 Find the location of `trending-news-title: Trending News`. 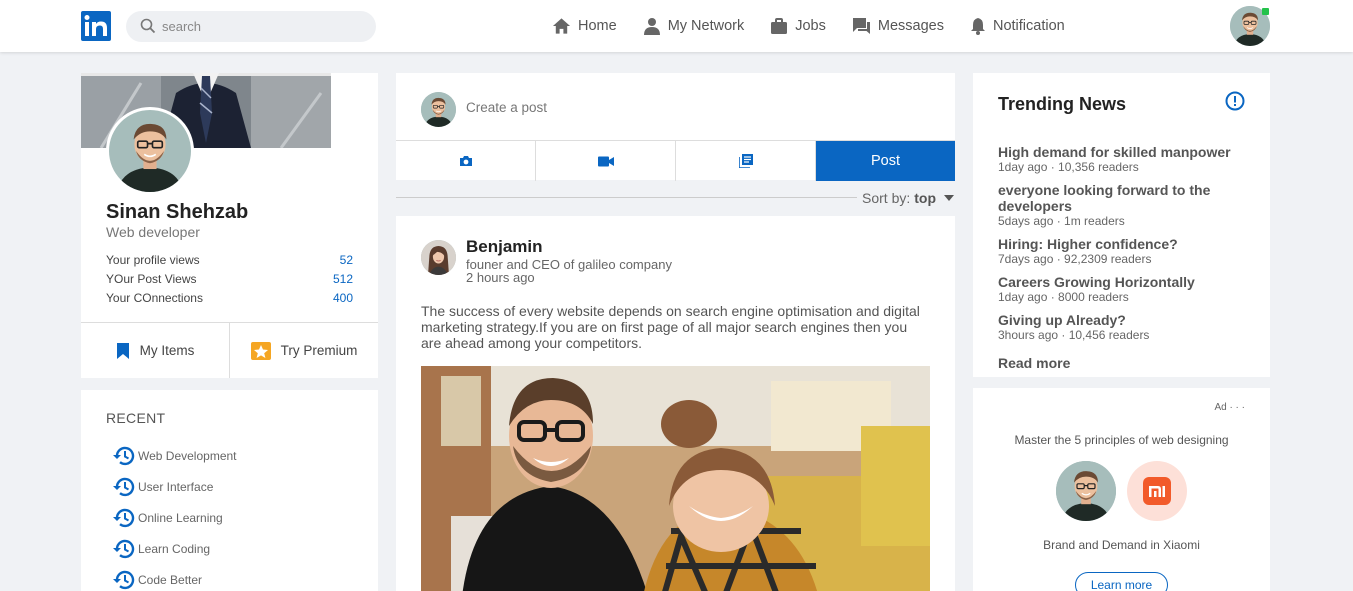

trending-news-title: Trending News is located at coordinates (1062, 104).